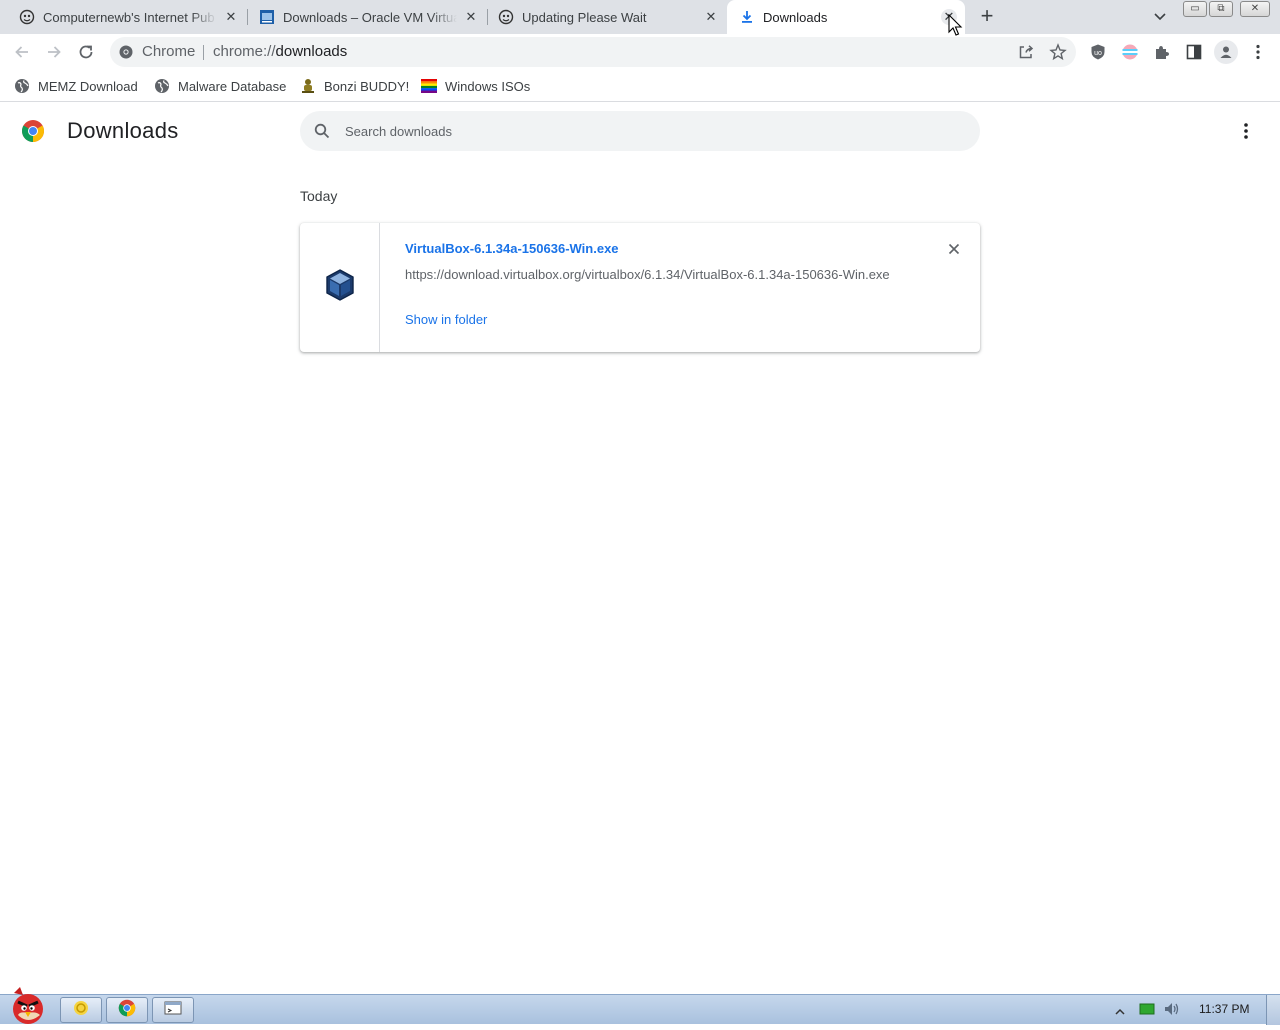 This screenshot has width=1280, height=1030. What do you see at coordinates (987, 16) in the screenshot?
I see `new-tab-button: +` at bounding box center [987, 16].